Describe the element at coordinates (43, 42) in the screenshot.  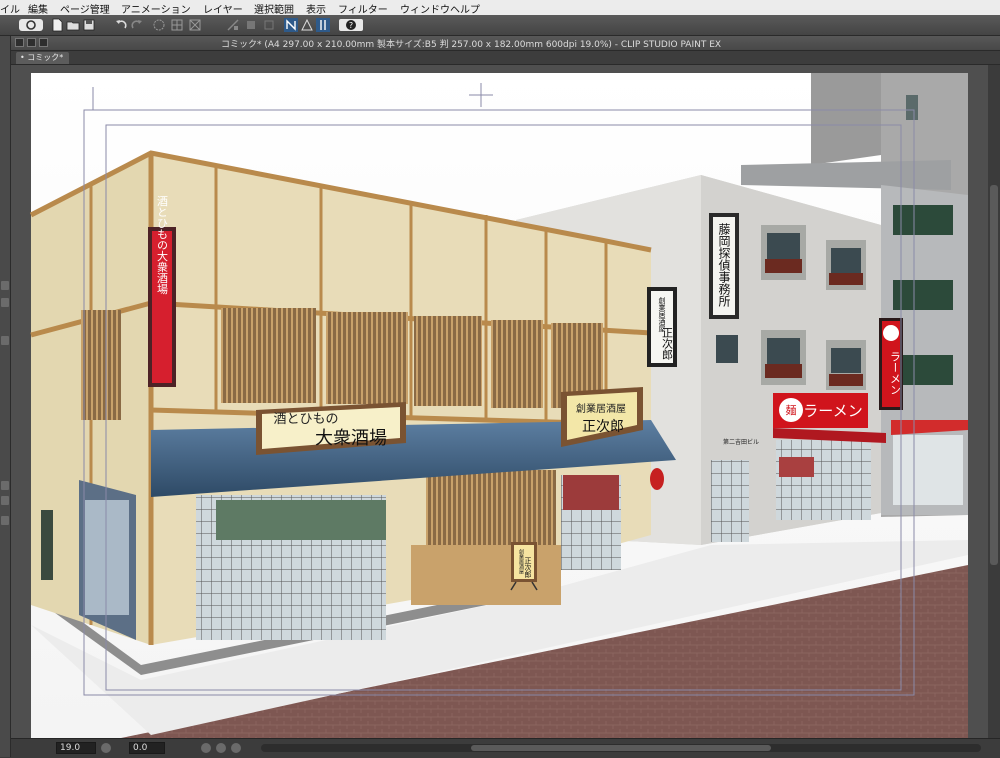
I see `maximize-window-button` at that location.